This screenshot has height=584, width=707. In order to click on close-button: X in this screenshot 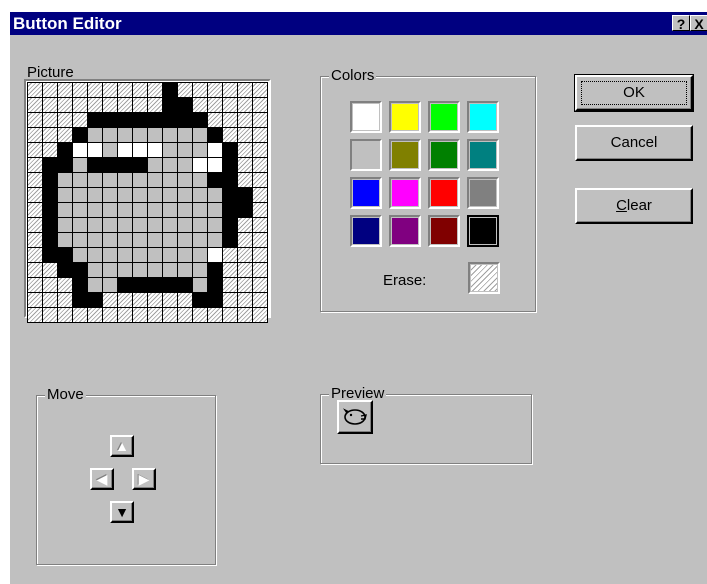, I will do `click(698, 23)`.